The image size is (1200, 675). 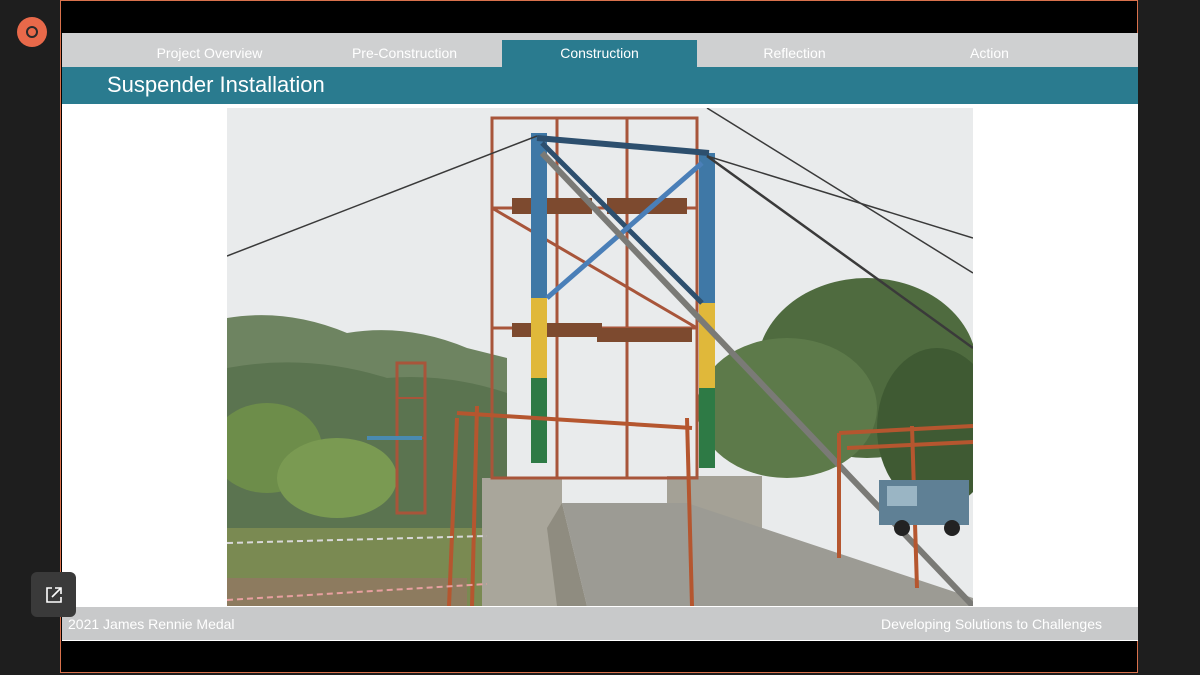 I want to click on record-icon, so click(x=32, y=32).